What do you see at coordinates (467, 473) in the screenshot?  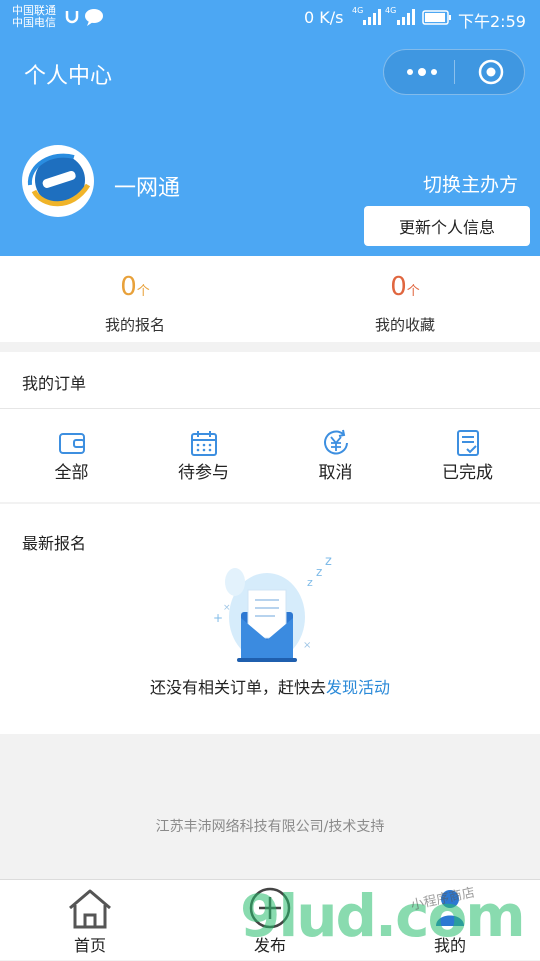 I see `order-tab-completed-label: 已完成` at bounding box center [467, 473].